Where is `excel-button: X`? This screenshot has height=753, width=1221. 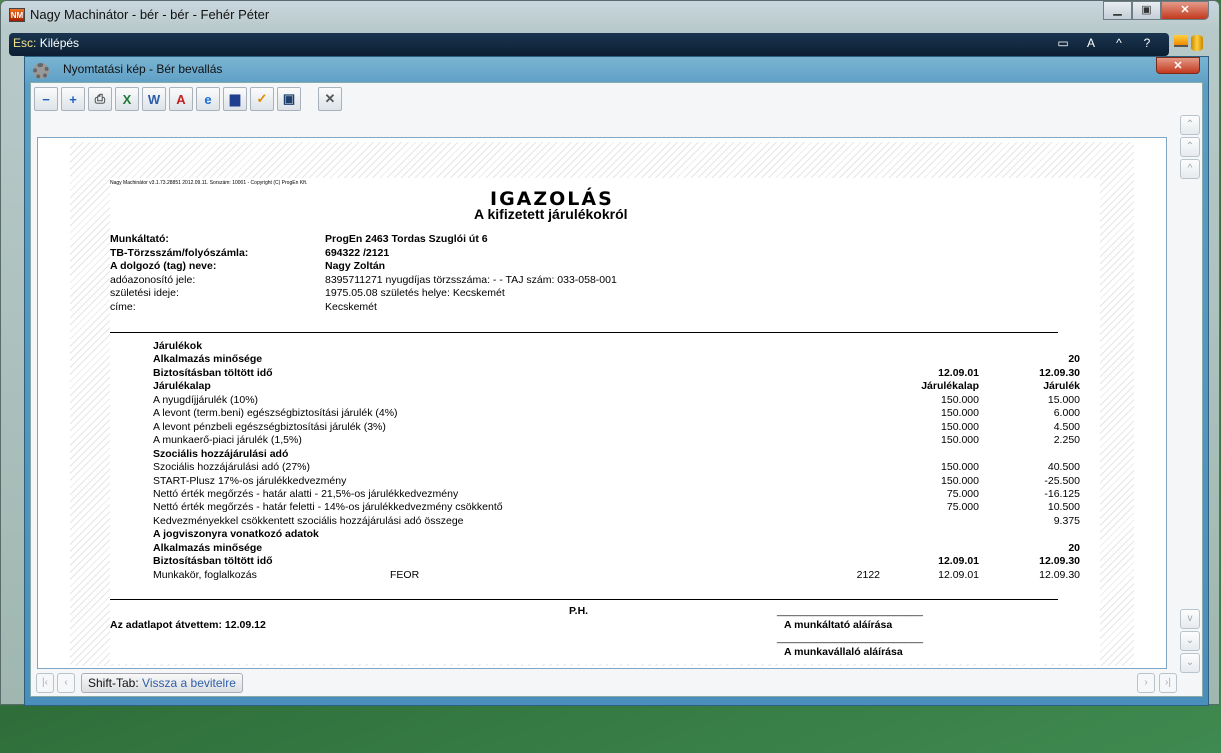 excel-button: X is located at coordinates (127, 99).